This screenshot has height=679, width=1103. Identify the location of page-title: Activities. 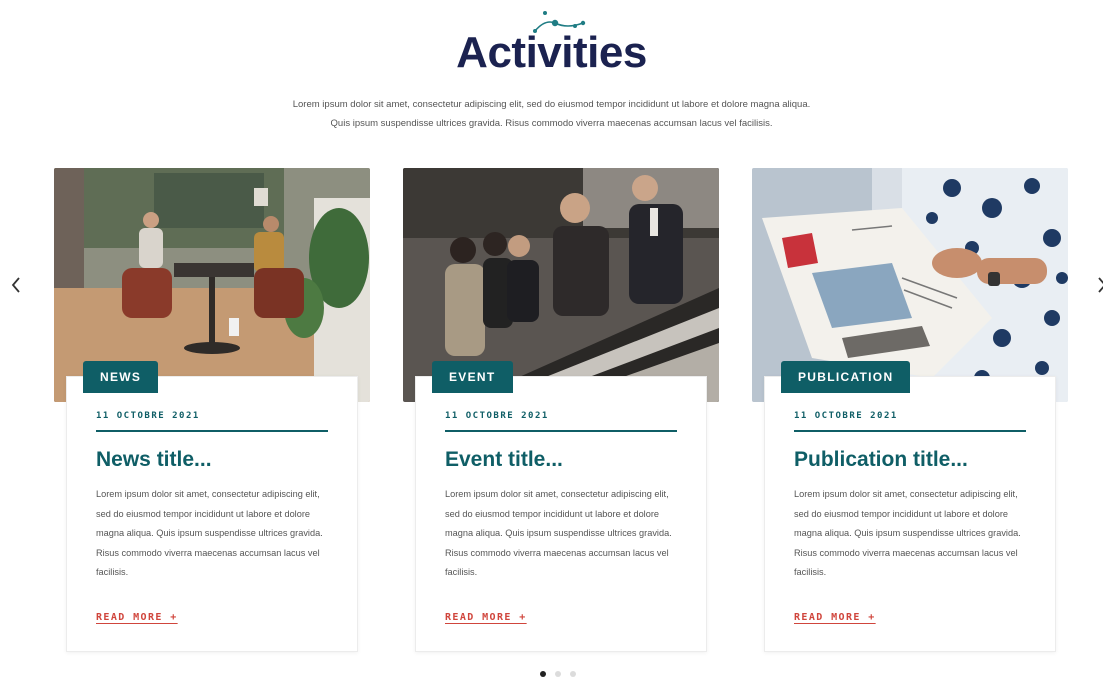
(551, 52).